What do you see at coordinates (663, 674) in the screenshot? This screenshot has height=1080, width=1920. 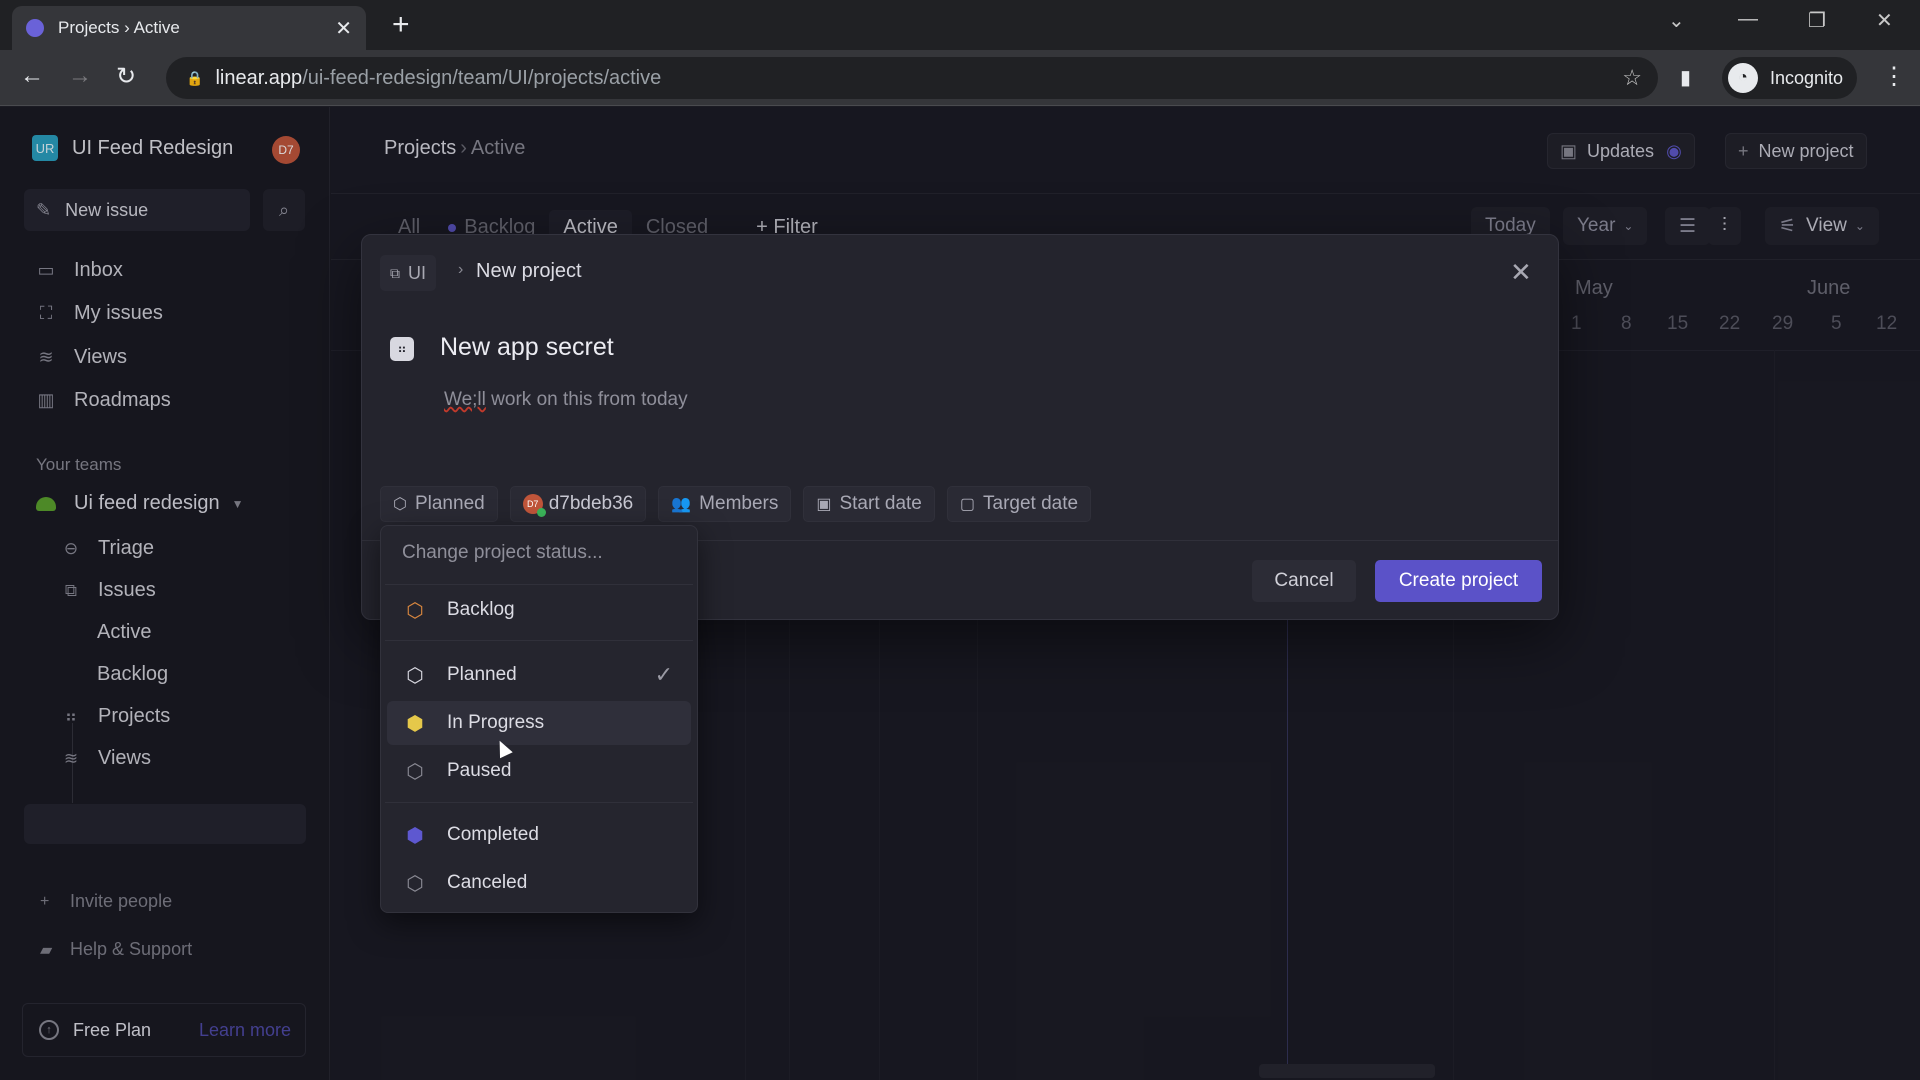 I see `check-icon: ✓` at bounding box center [663, 674].